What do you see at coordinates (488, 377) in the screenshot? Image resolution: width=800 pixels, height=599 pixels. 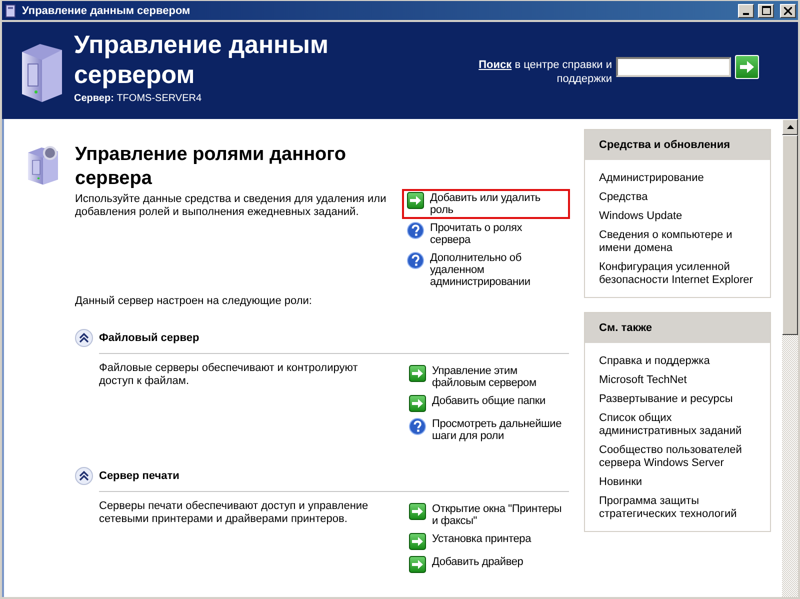 I see `action-link: Управление этим файловым сервером` at bounding box center [488, 377].